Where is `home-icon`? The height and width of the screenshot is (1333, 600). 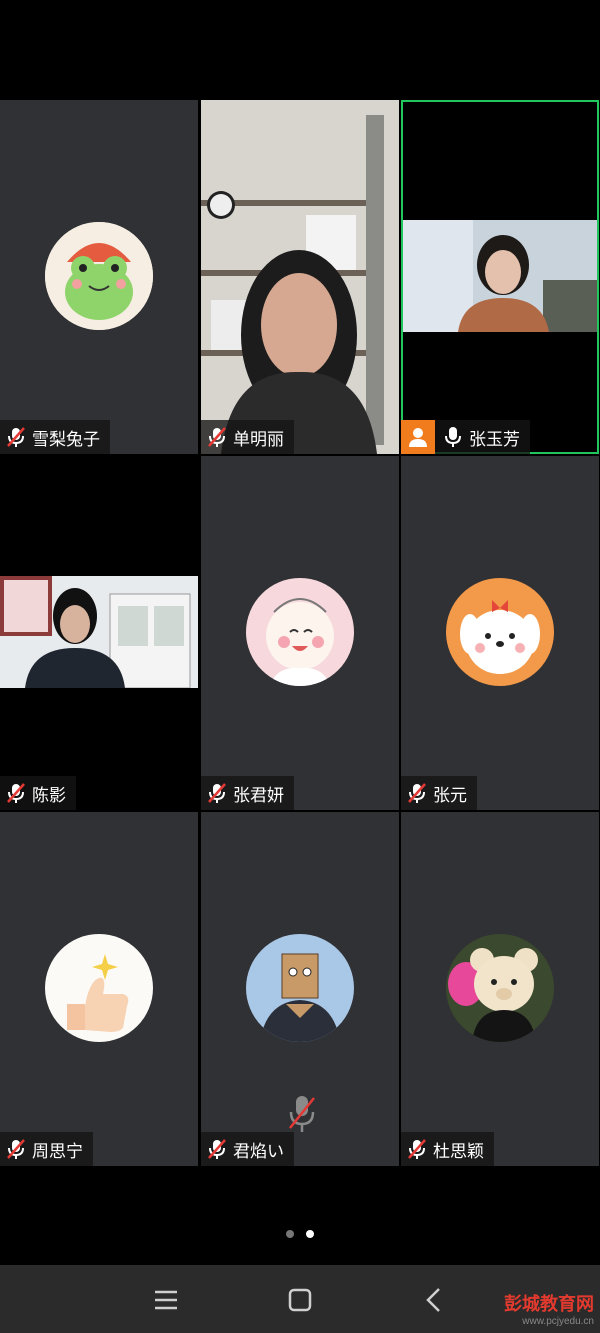 home-icon is located at coordinates (300, 1300).